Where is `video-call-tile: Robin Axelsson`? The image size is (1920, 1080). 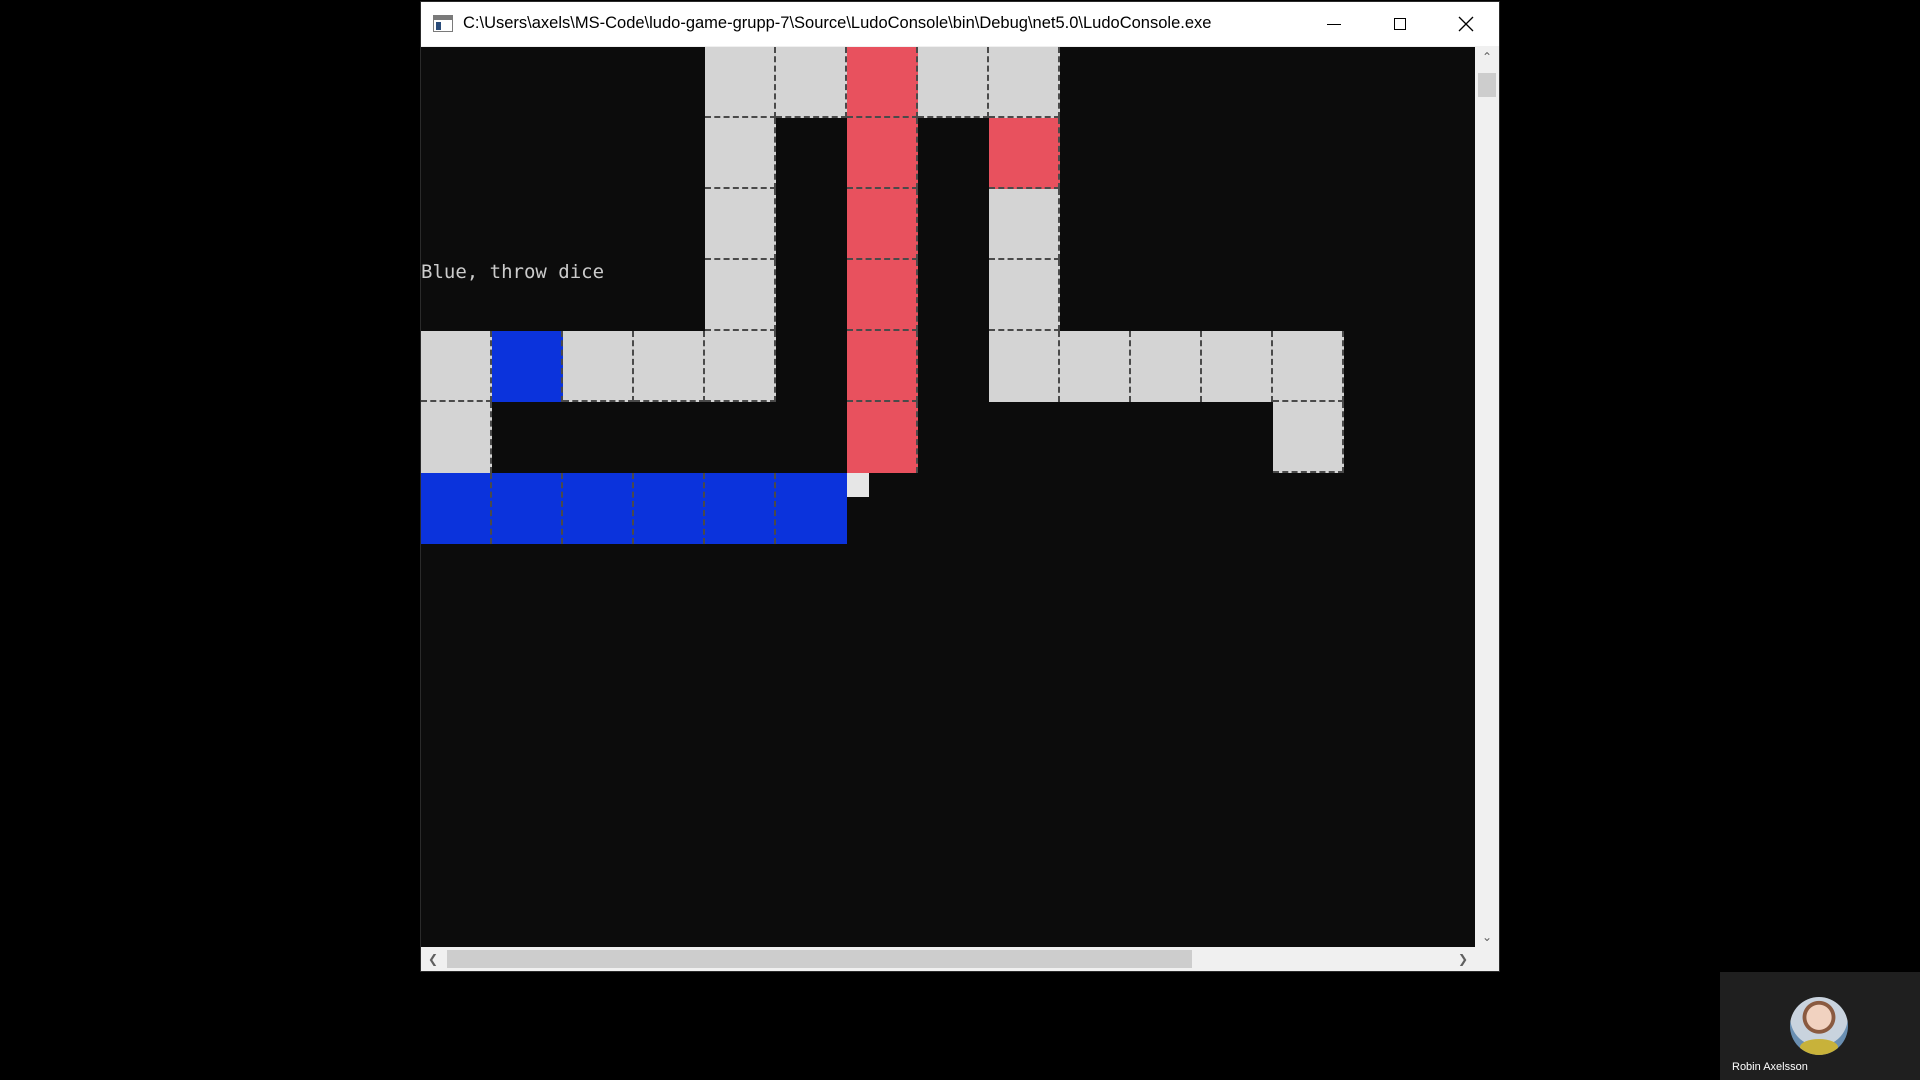 video-call-tile: Robin Axelsson is located at coordinates (1820, 1026).